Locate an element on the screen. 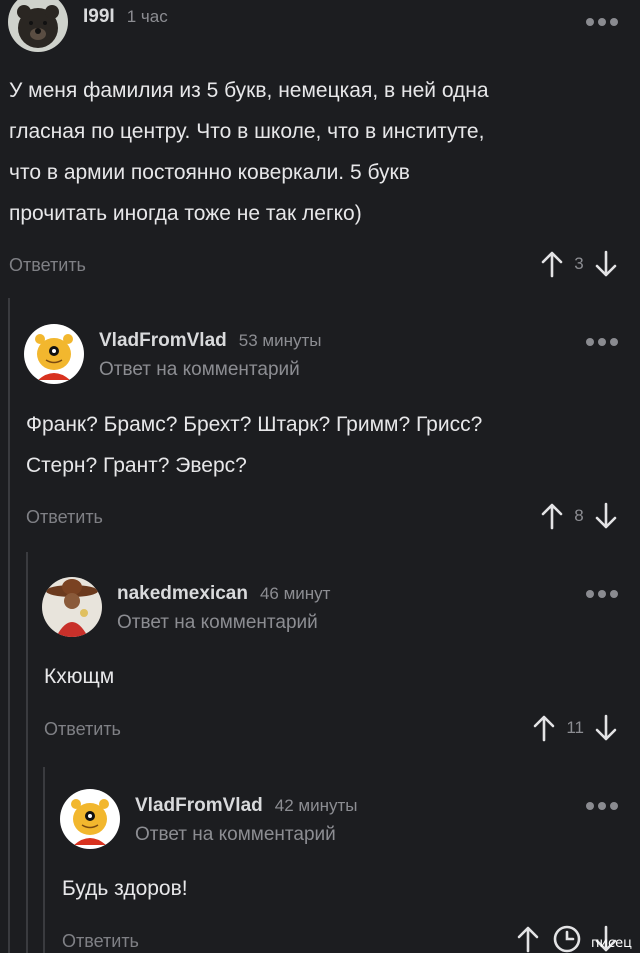  comment-text: Будь здоров! is located at coordinates (125, 888).